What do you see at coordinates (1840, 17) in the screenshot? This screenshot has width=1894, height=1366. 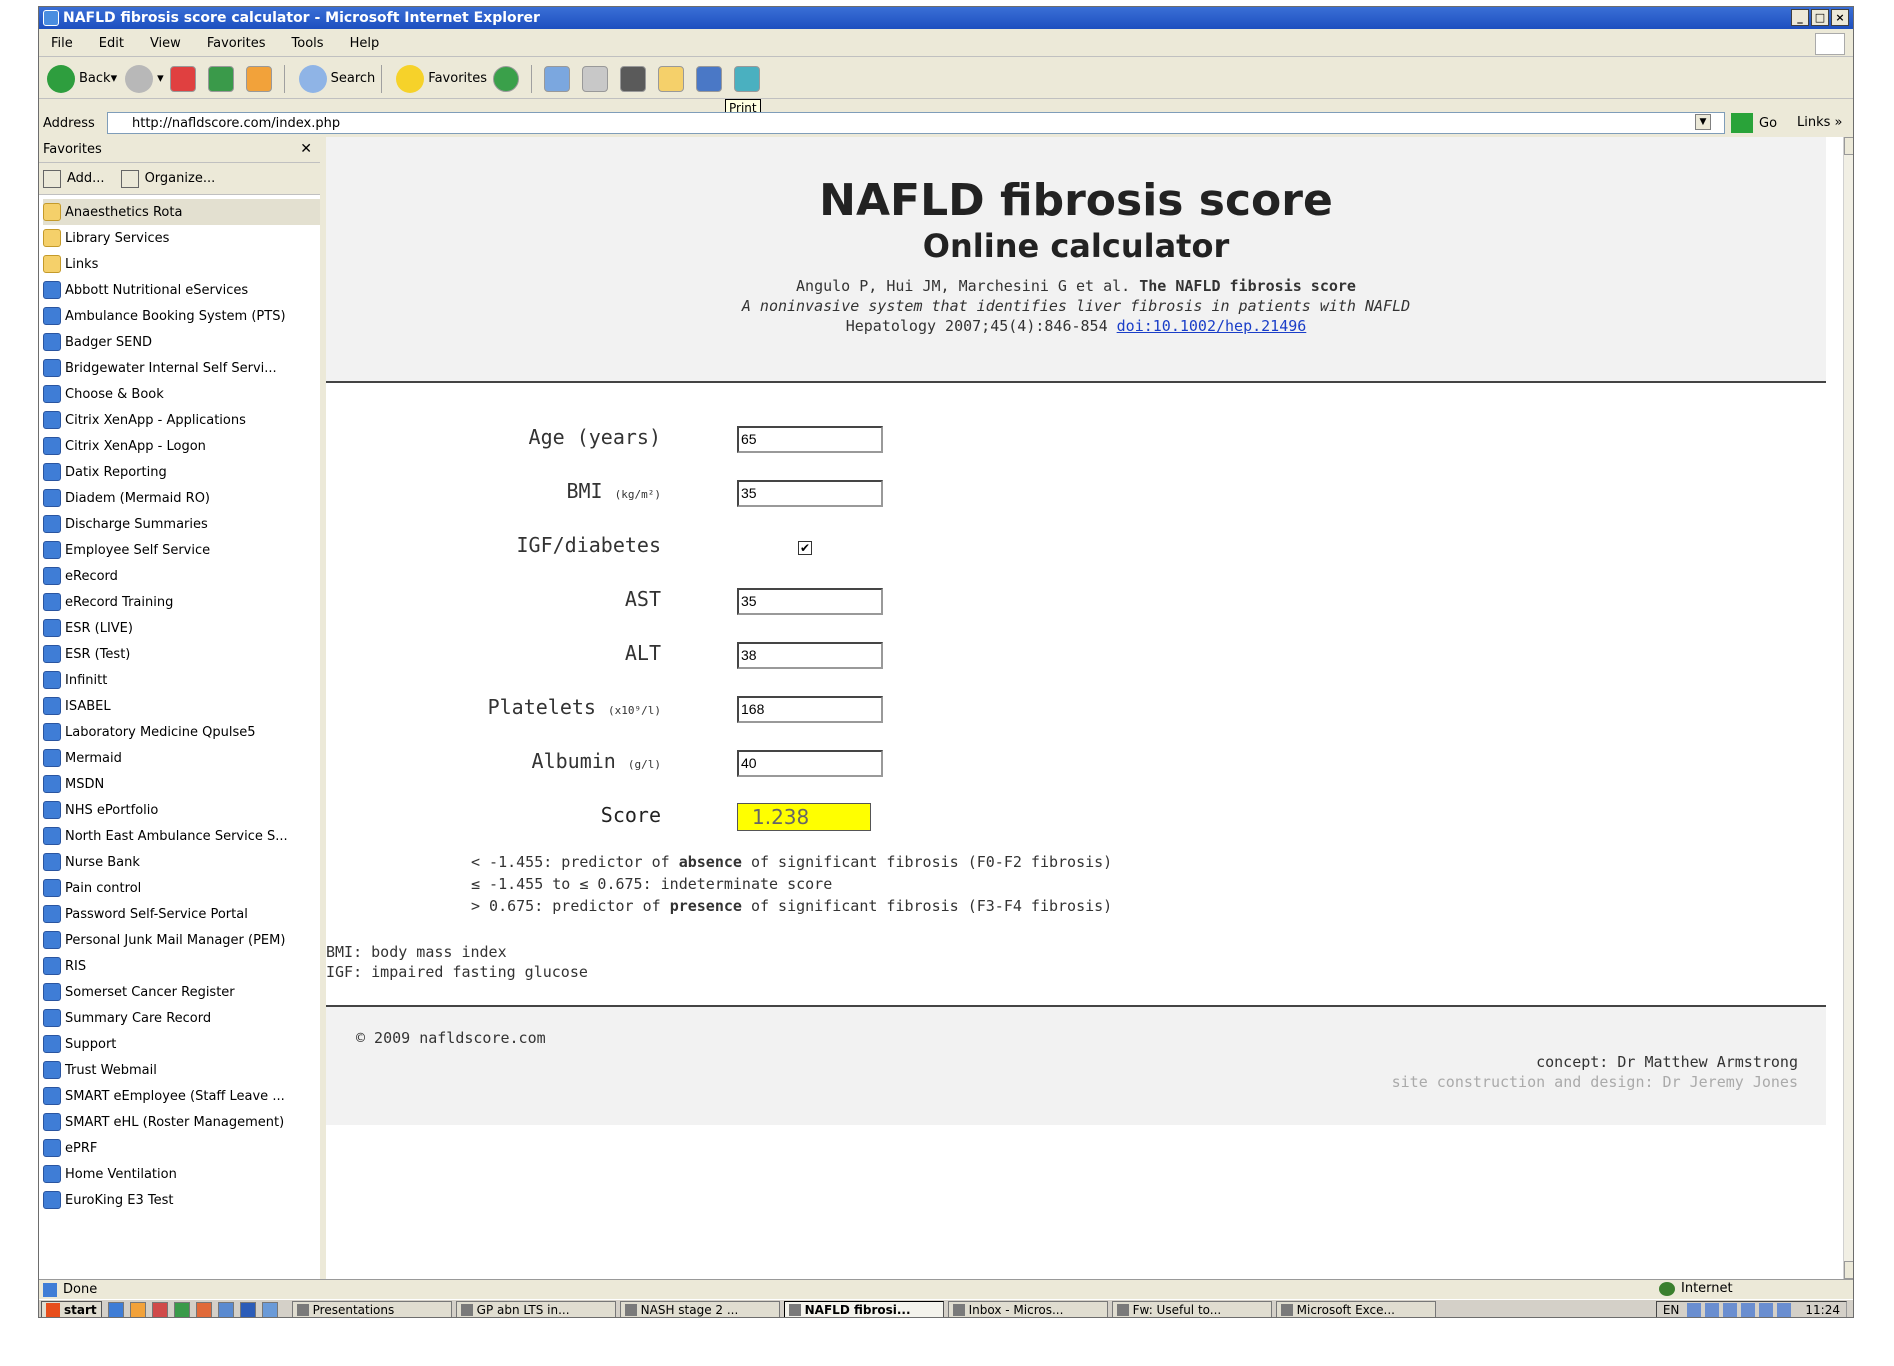 I see `close-button: ×` at bounding box center [1840, 17].